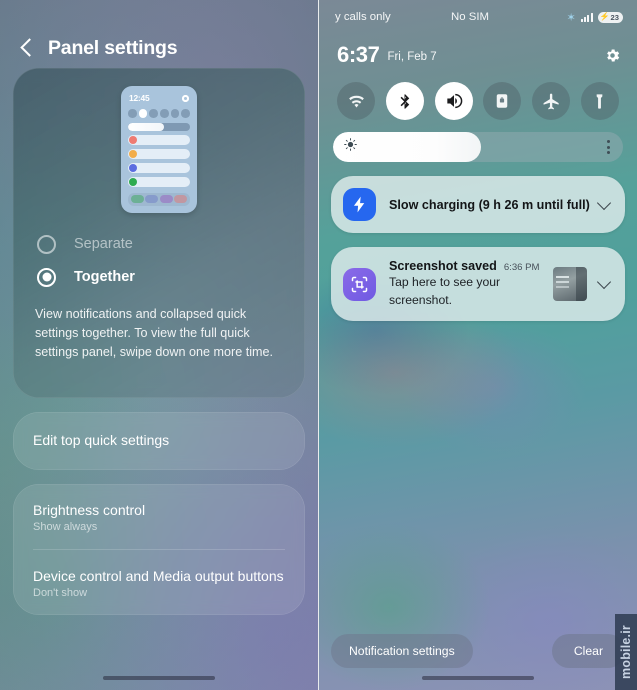  I want to click on radio-separate, so click(46, 244).